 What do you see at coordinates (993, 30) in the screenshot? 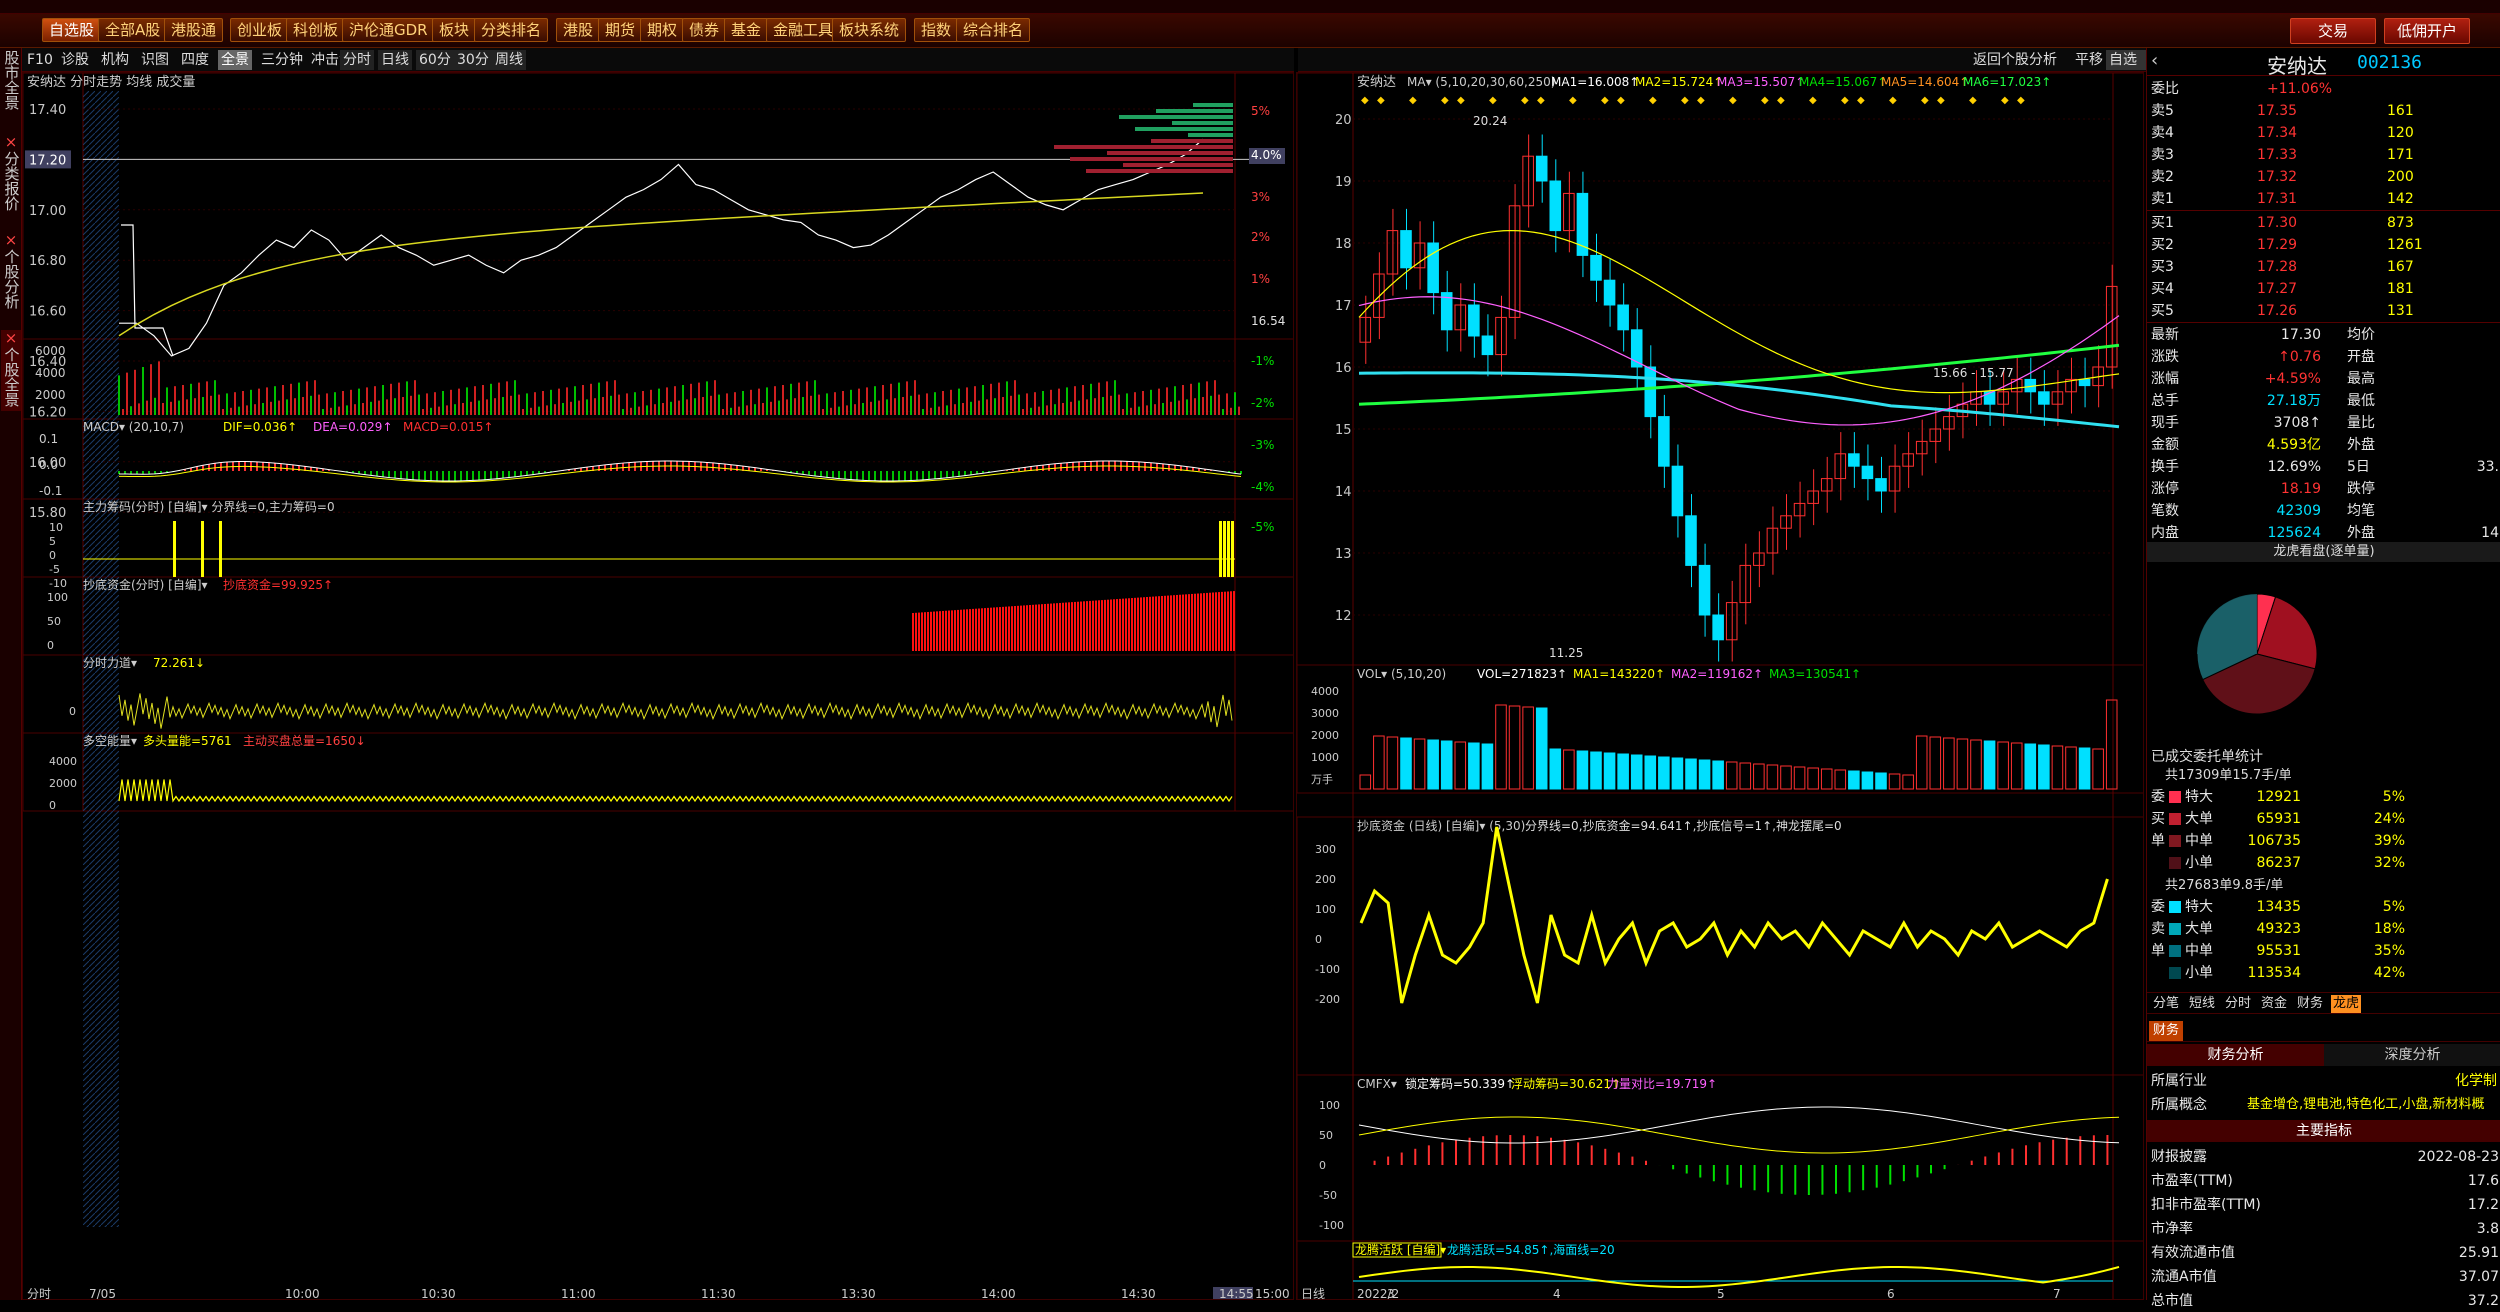
I see `menu-item-16: 综合排名` at bounding box center [993, 30].